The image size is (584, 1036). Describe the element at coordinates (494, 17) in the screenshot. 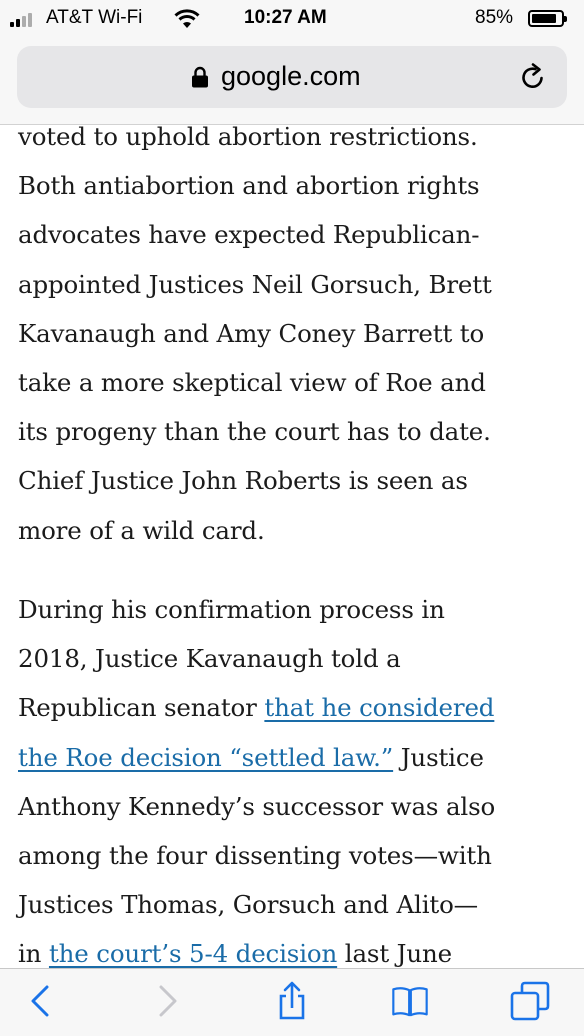

I see `battery-percent: 85%` at that location.